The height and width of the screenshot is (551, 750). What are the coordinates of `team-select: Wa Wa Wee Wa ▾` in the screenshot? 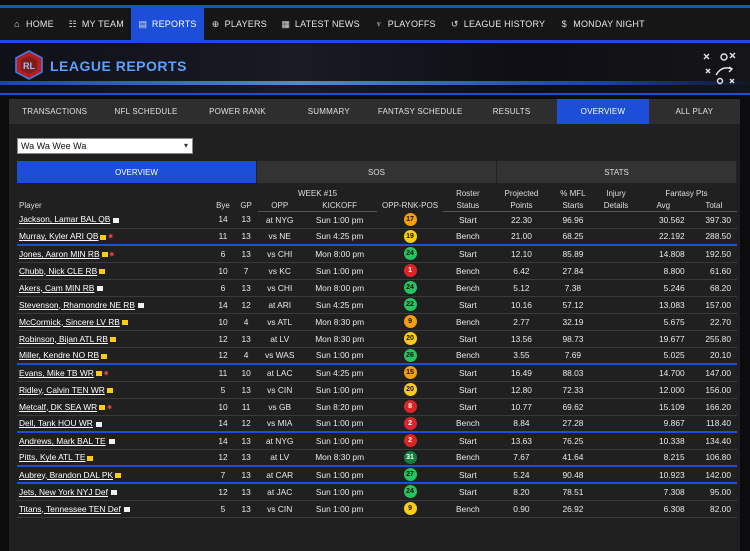 It's located at (105, 146).